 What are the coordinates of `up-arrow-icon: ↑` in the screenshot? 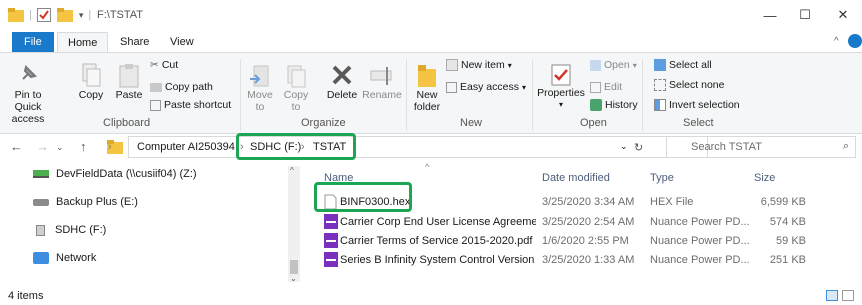 It's located at (83, 146).